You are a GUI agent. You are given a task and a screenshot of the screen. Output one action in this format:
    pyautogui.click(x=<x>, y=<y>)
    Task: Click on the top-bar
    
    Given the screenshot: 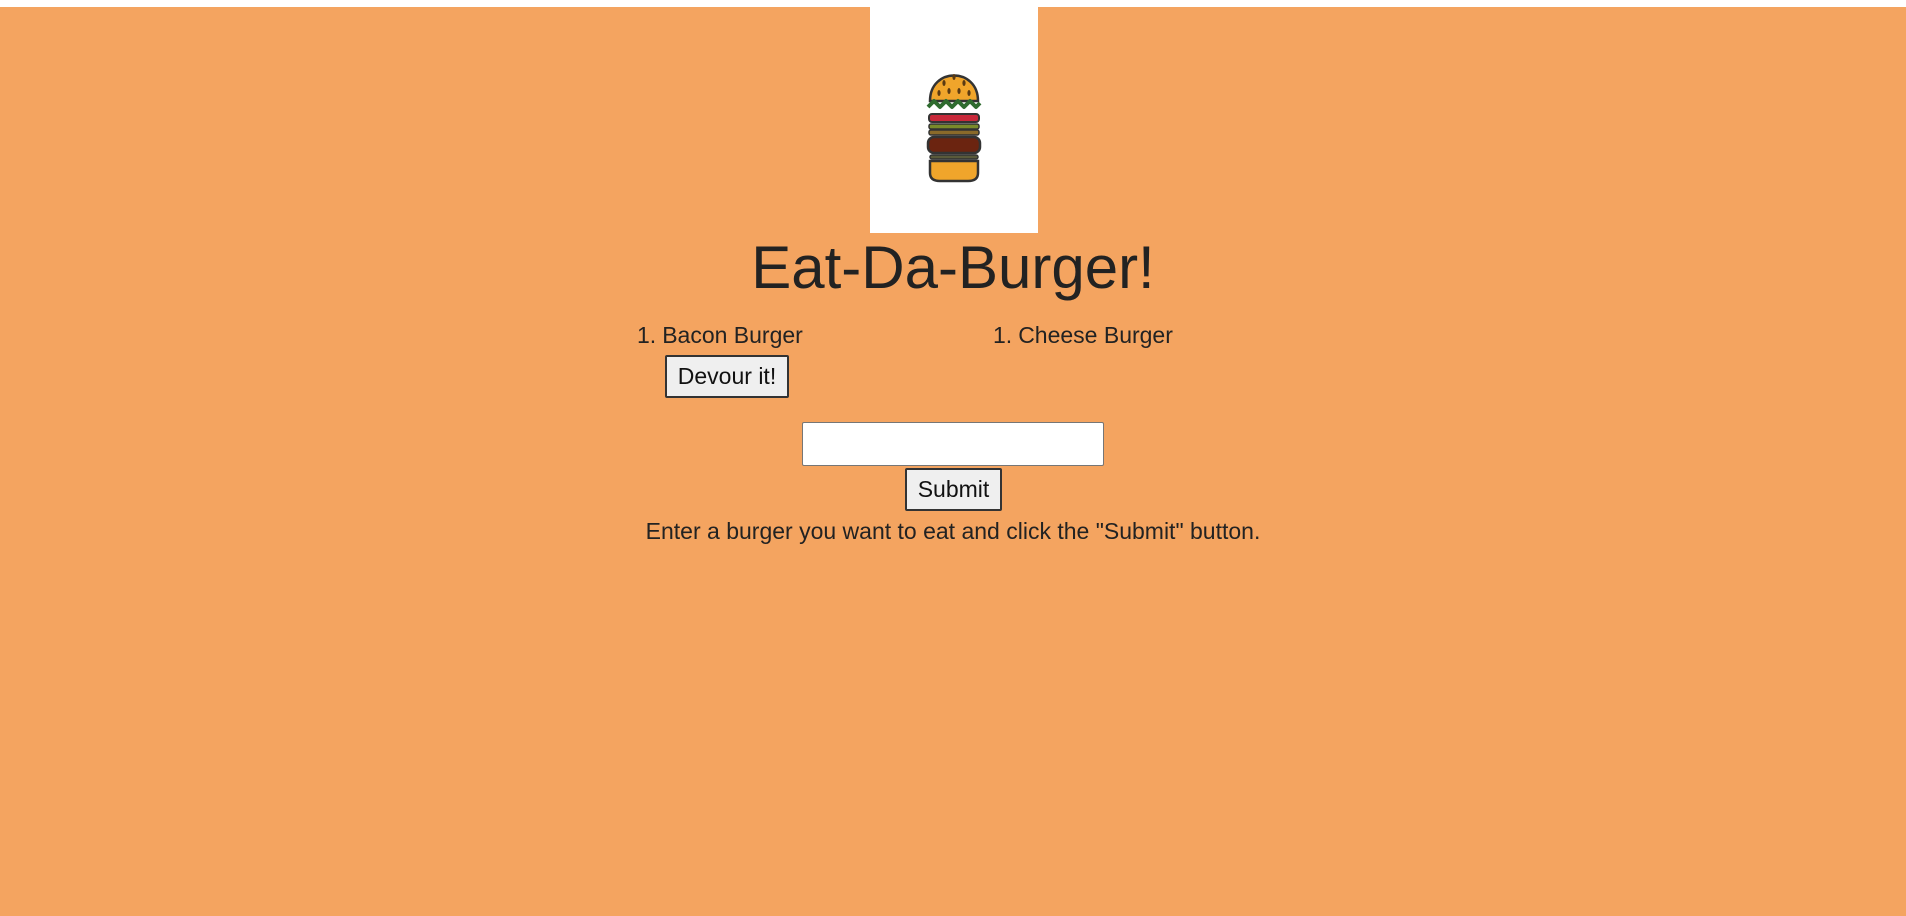 What is the action you would take?
    pyautogui.click(x=953, y=3)
    